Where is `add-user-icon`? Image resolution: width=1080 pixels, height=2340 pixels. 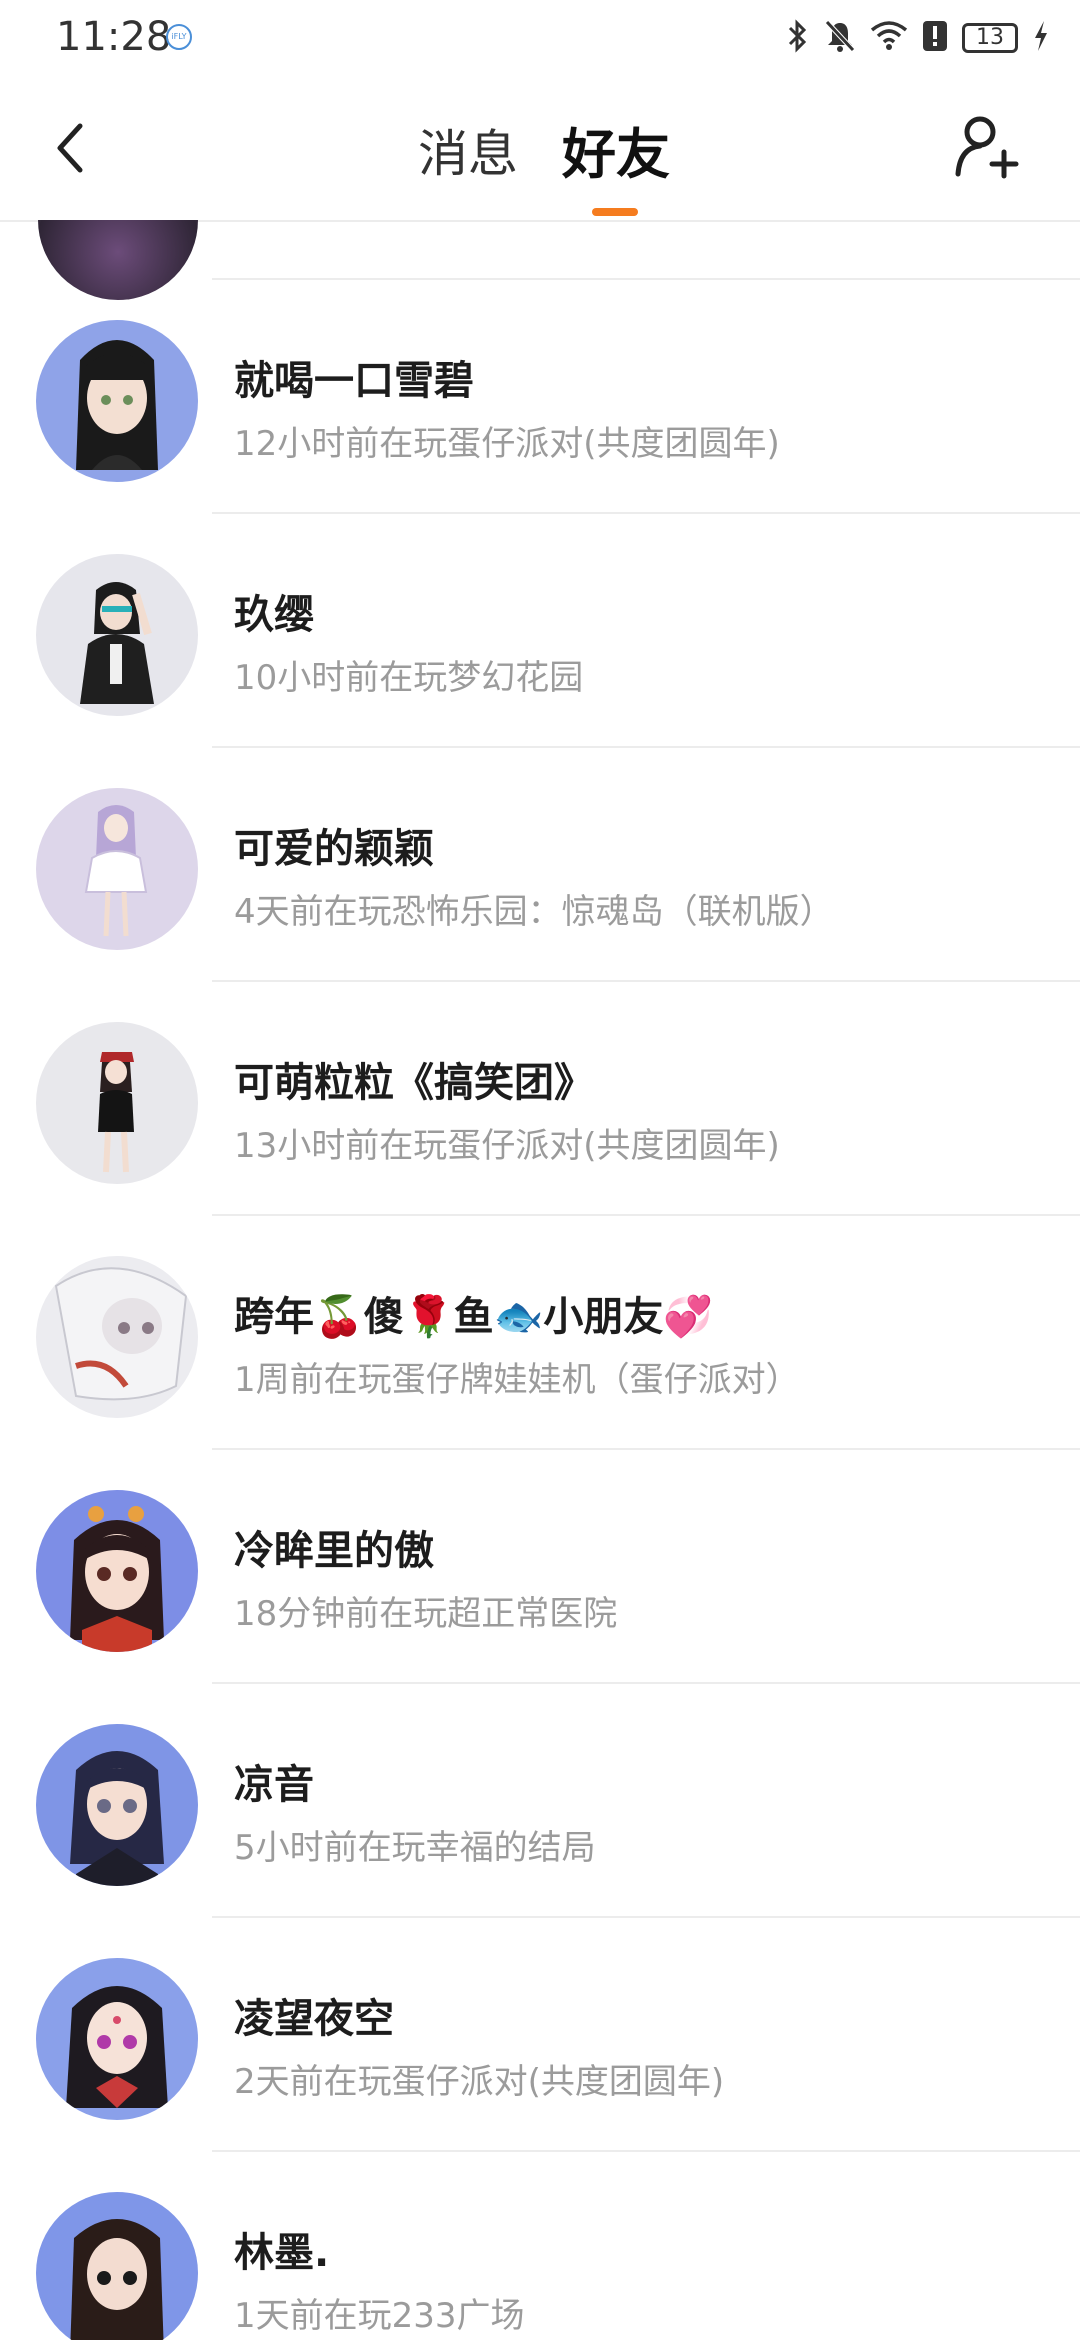 add-user-icon is located at coordinates (987, 147).